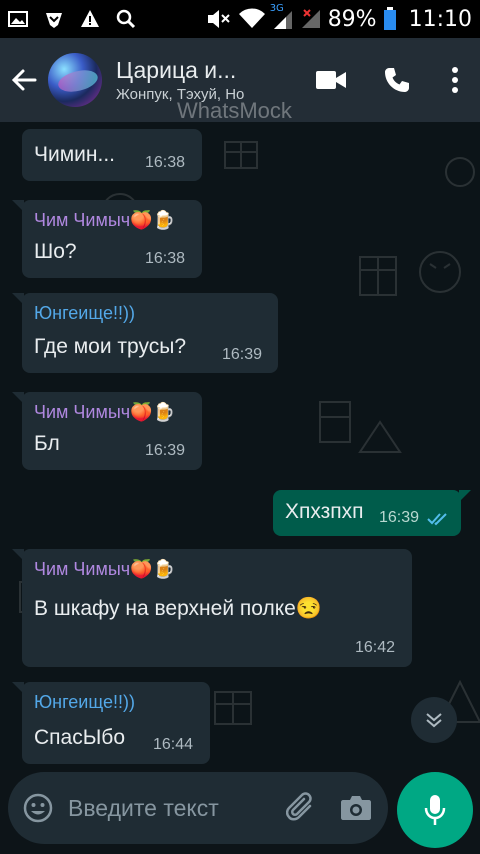 The height and width of the screenshot is (854, 480). Describe the element at coordinates (310, 18) in the screenshot. I see `signal-no-sim-icon` at that location.